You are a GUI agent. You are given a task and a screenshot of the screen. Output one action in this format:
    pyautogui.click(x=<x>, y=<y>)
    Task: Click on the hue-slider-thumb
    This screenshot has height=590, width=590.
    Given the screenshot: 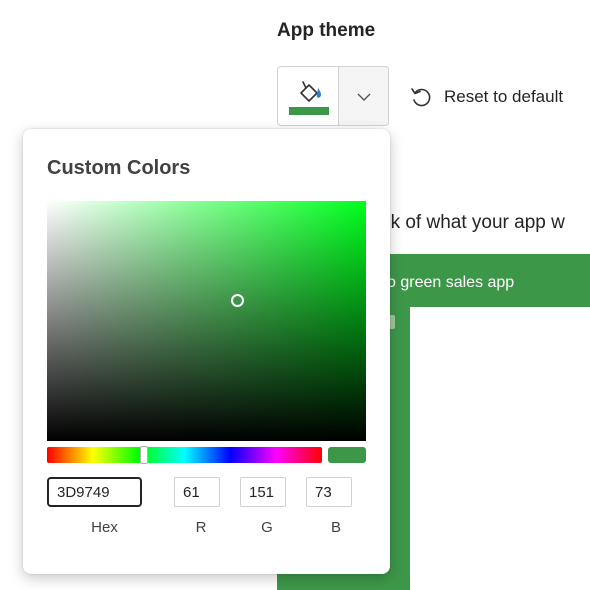 What is the action you would take?
    pyautogui.click(x=144, y=455)
    